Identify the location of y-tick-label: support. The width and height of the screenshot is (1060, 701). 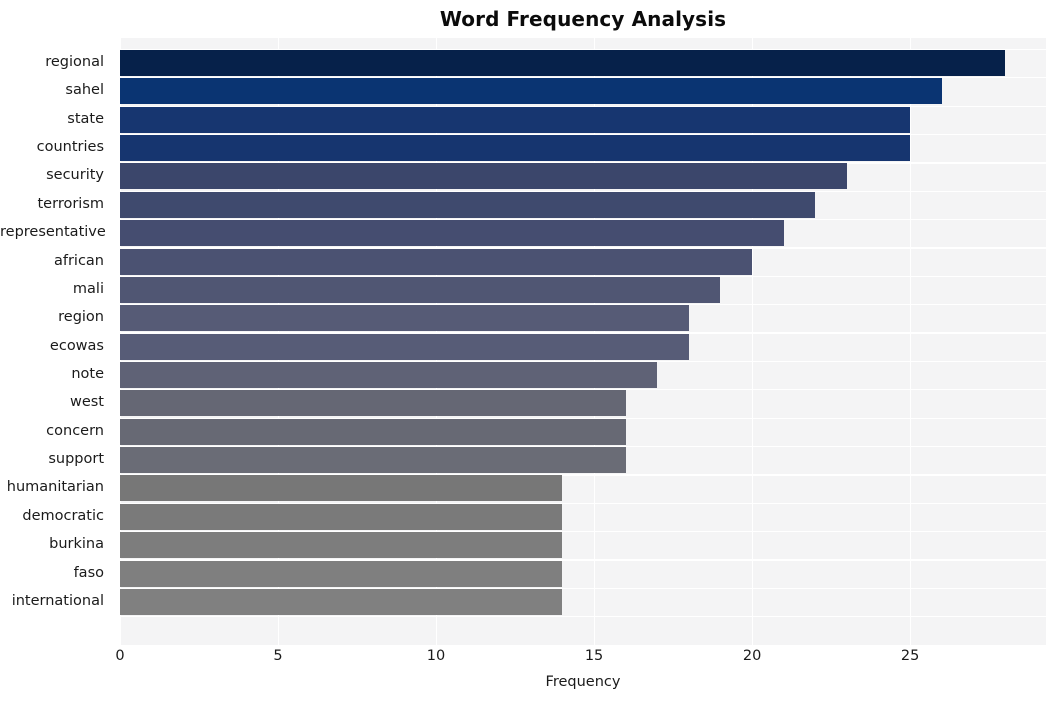
(76, 459).